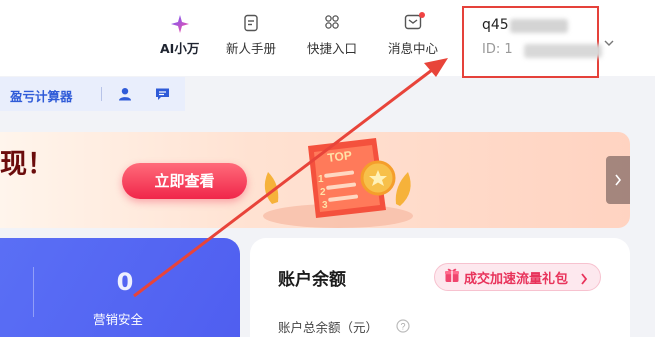 This screenshot has width=655, height=337. Describe the element at coordinates (101, 94) in the screenshot. I see `tool-divider` at that location.